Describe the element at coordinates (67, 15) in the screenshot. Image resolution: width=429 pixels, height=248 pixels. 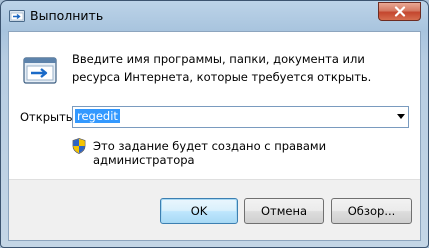
I see `window-title: Выполнить` at that location.